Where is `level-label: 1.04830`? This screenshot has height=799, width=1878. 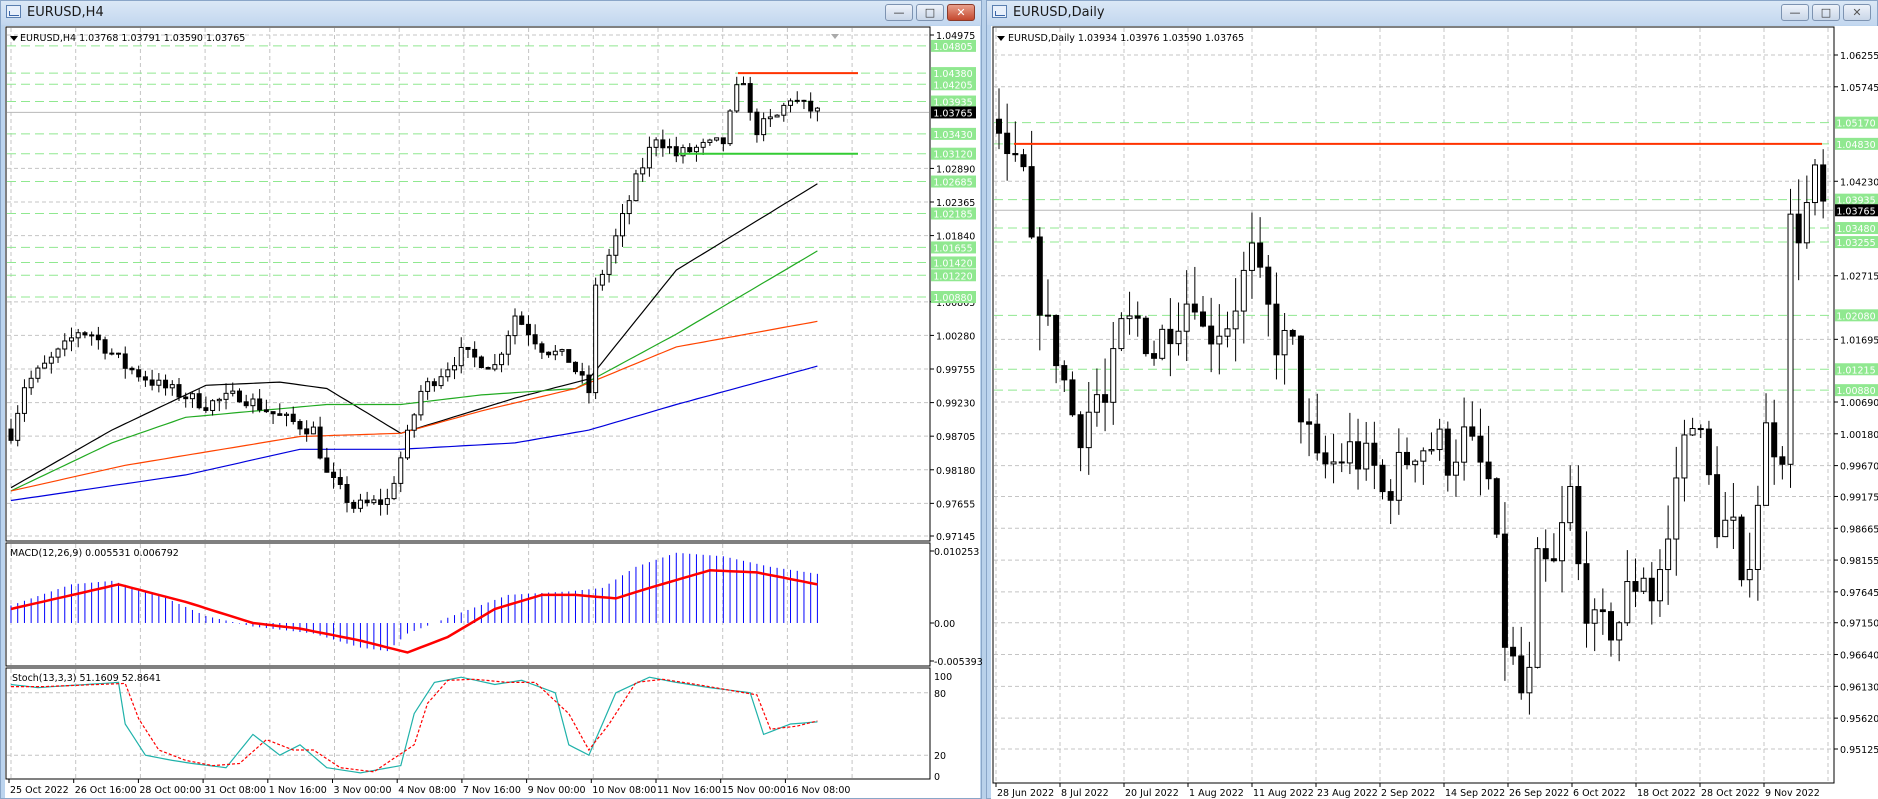 level-label: 1.04830 is located at coordinates (1855, 145).